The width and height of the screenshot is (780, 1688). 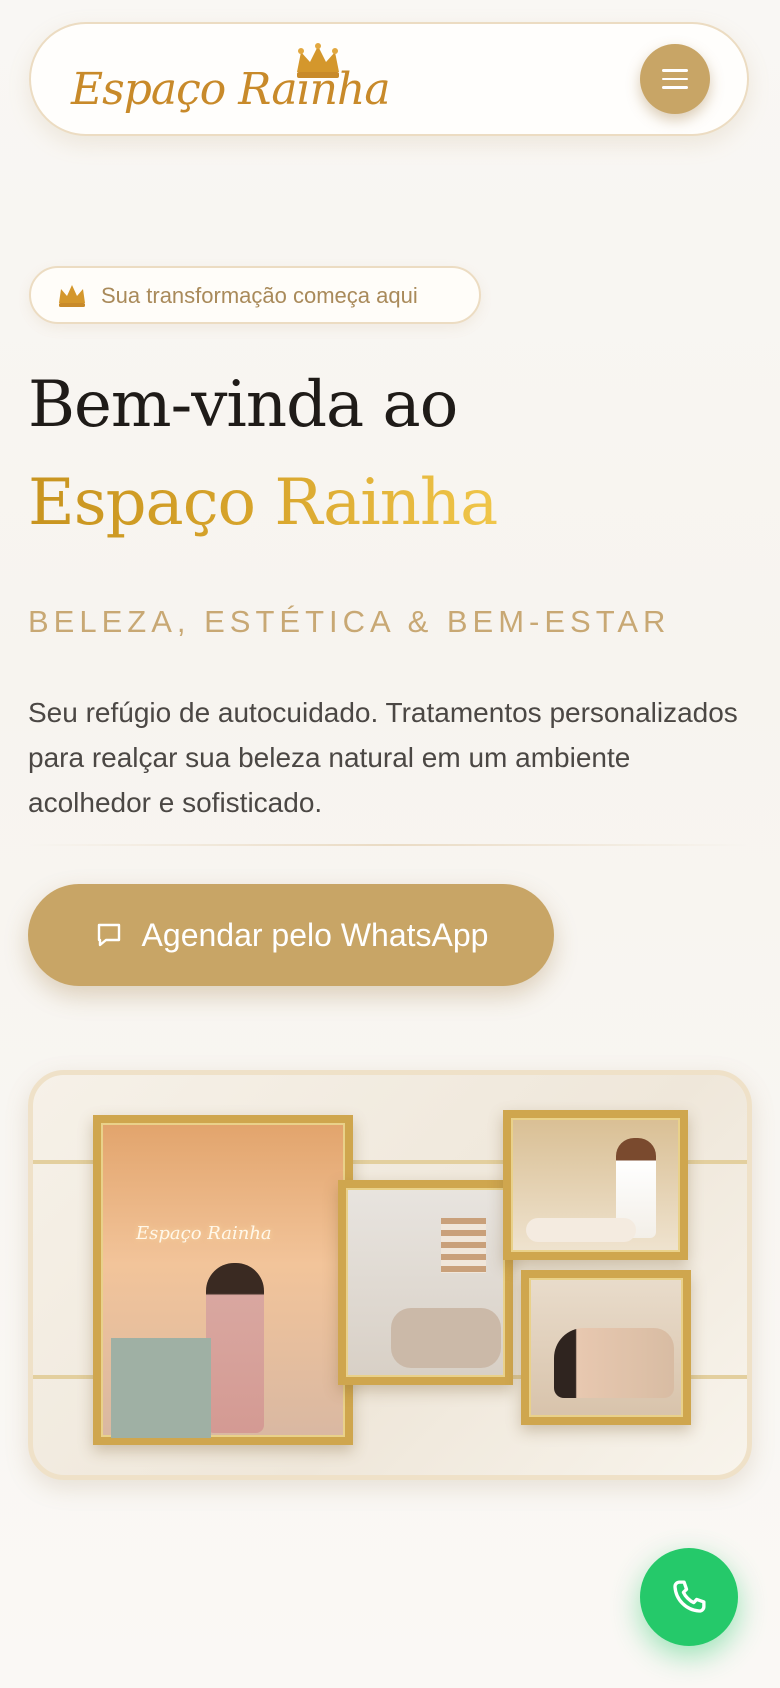 What do you see at coordinates (318, 60) in the screenshot?
I see `logo-crown-icon` at bounding box center [318, 60].